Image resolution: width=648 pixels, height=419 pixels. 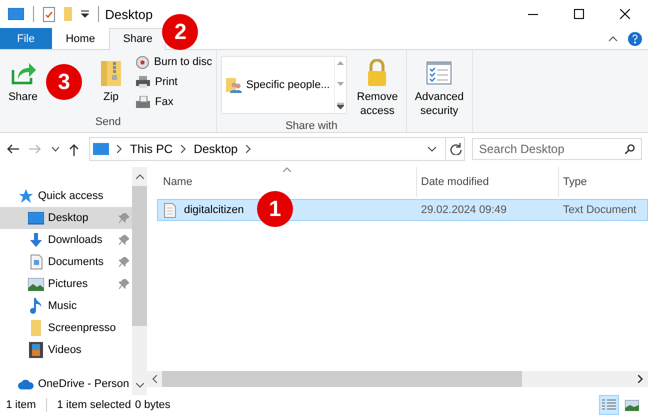 What do you see at coordinates (55, 149) in the screenshot?
I see `recent-locations-caret-icon` at bounding box center [55, 149].